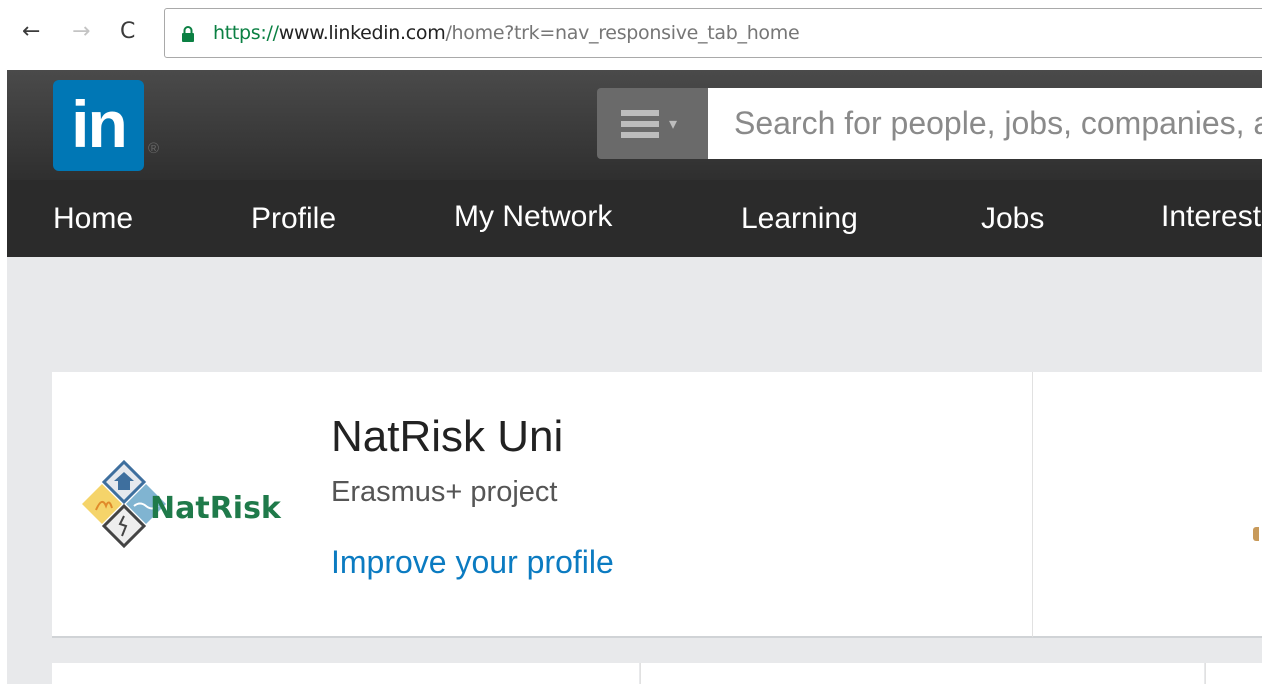  Describe the element at coordinates (154, 148) in the screenshot. I see `registered-mark: ®` at that location.